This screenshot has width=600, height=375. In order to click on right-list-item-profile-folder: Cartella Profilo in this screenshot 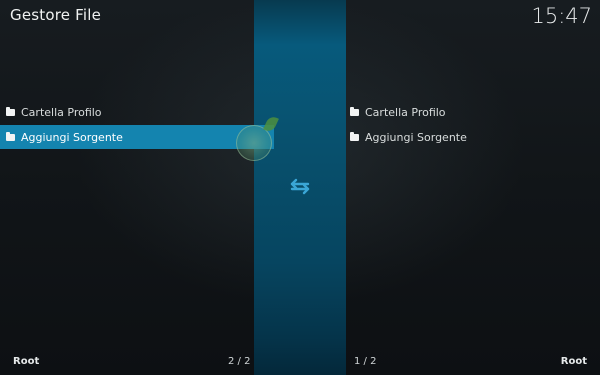, I will do `click(473, 112)`.